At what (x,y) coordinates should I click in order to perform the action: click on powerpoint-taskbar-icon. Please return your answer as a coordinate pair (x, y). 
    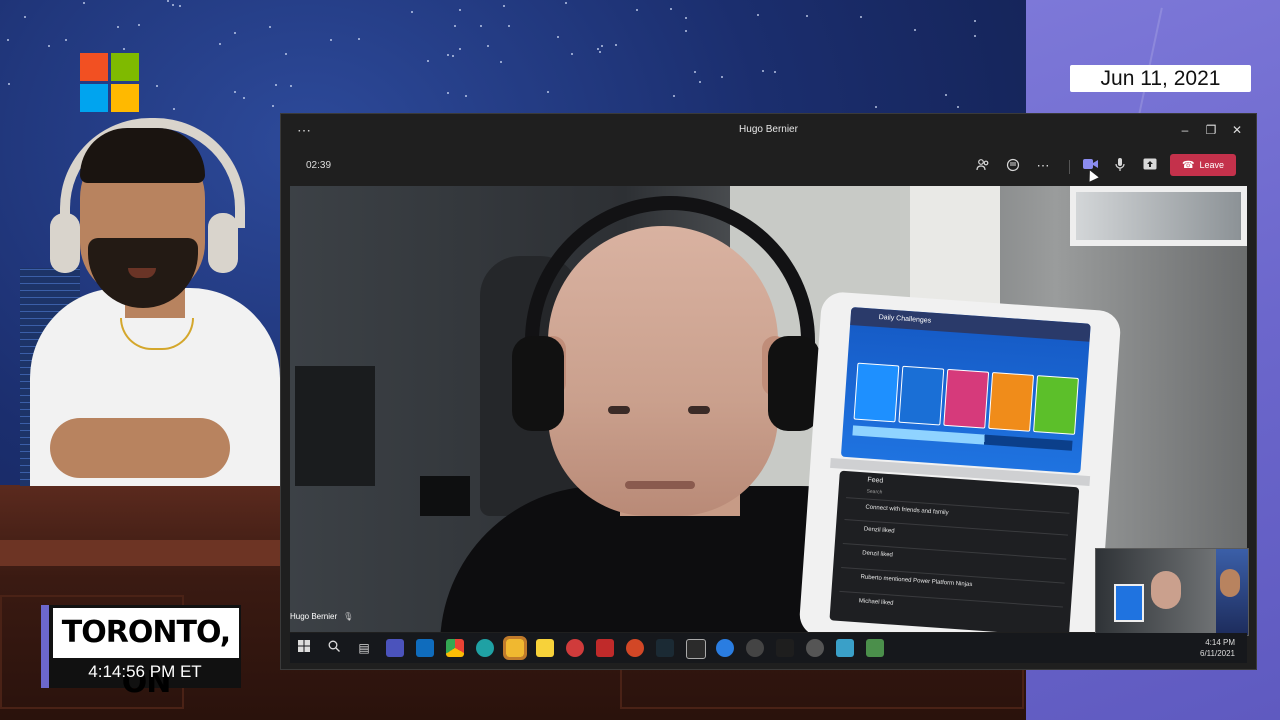
    Looking at the image, I should click on (635, 648).